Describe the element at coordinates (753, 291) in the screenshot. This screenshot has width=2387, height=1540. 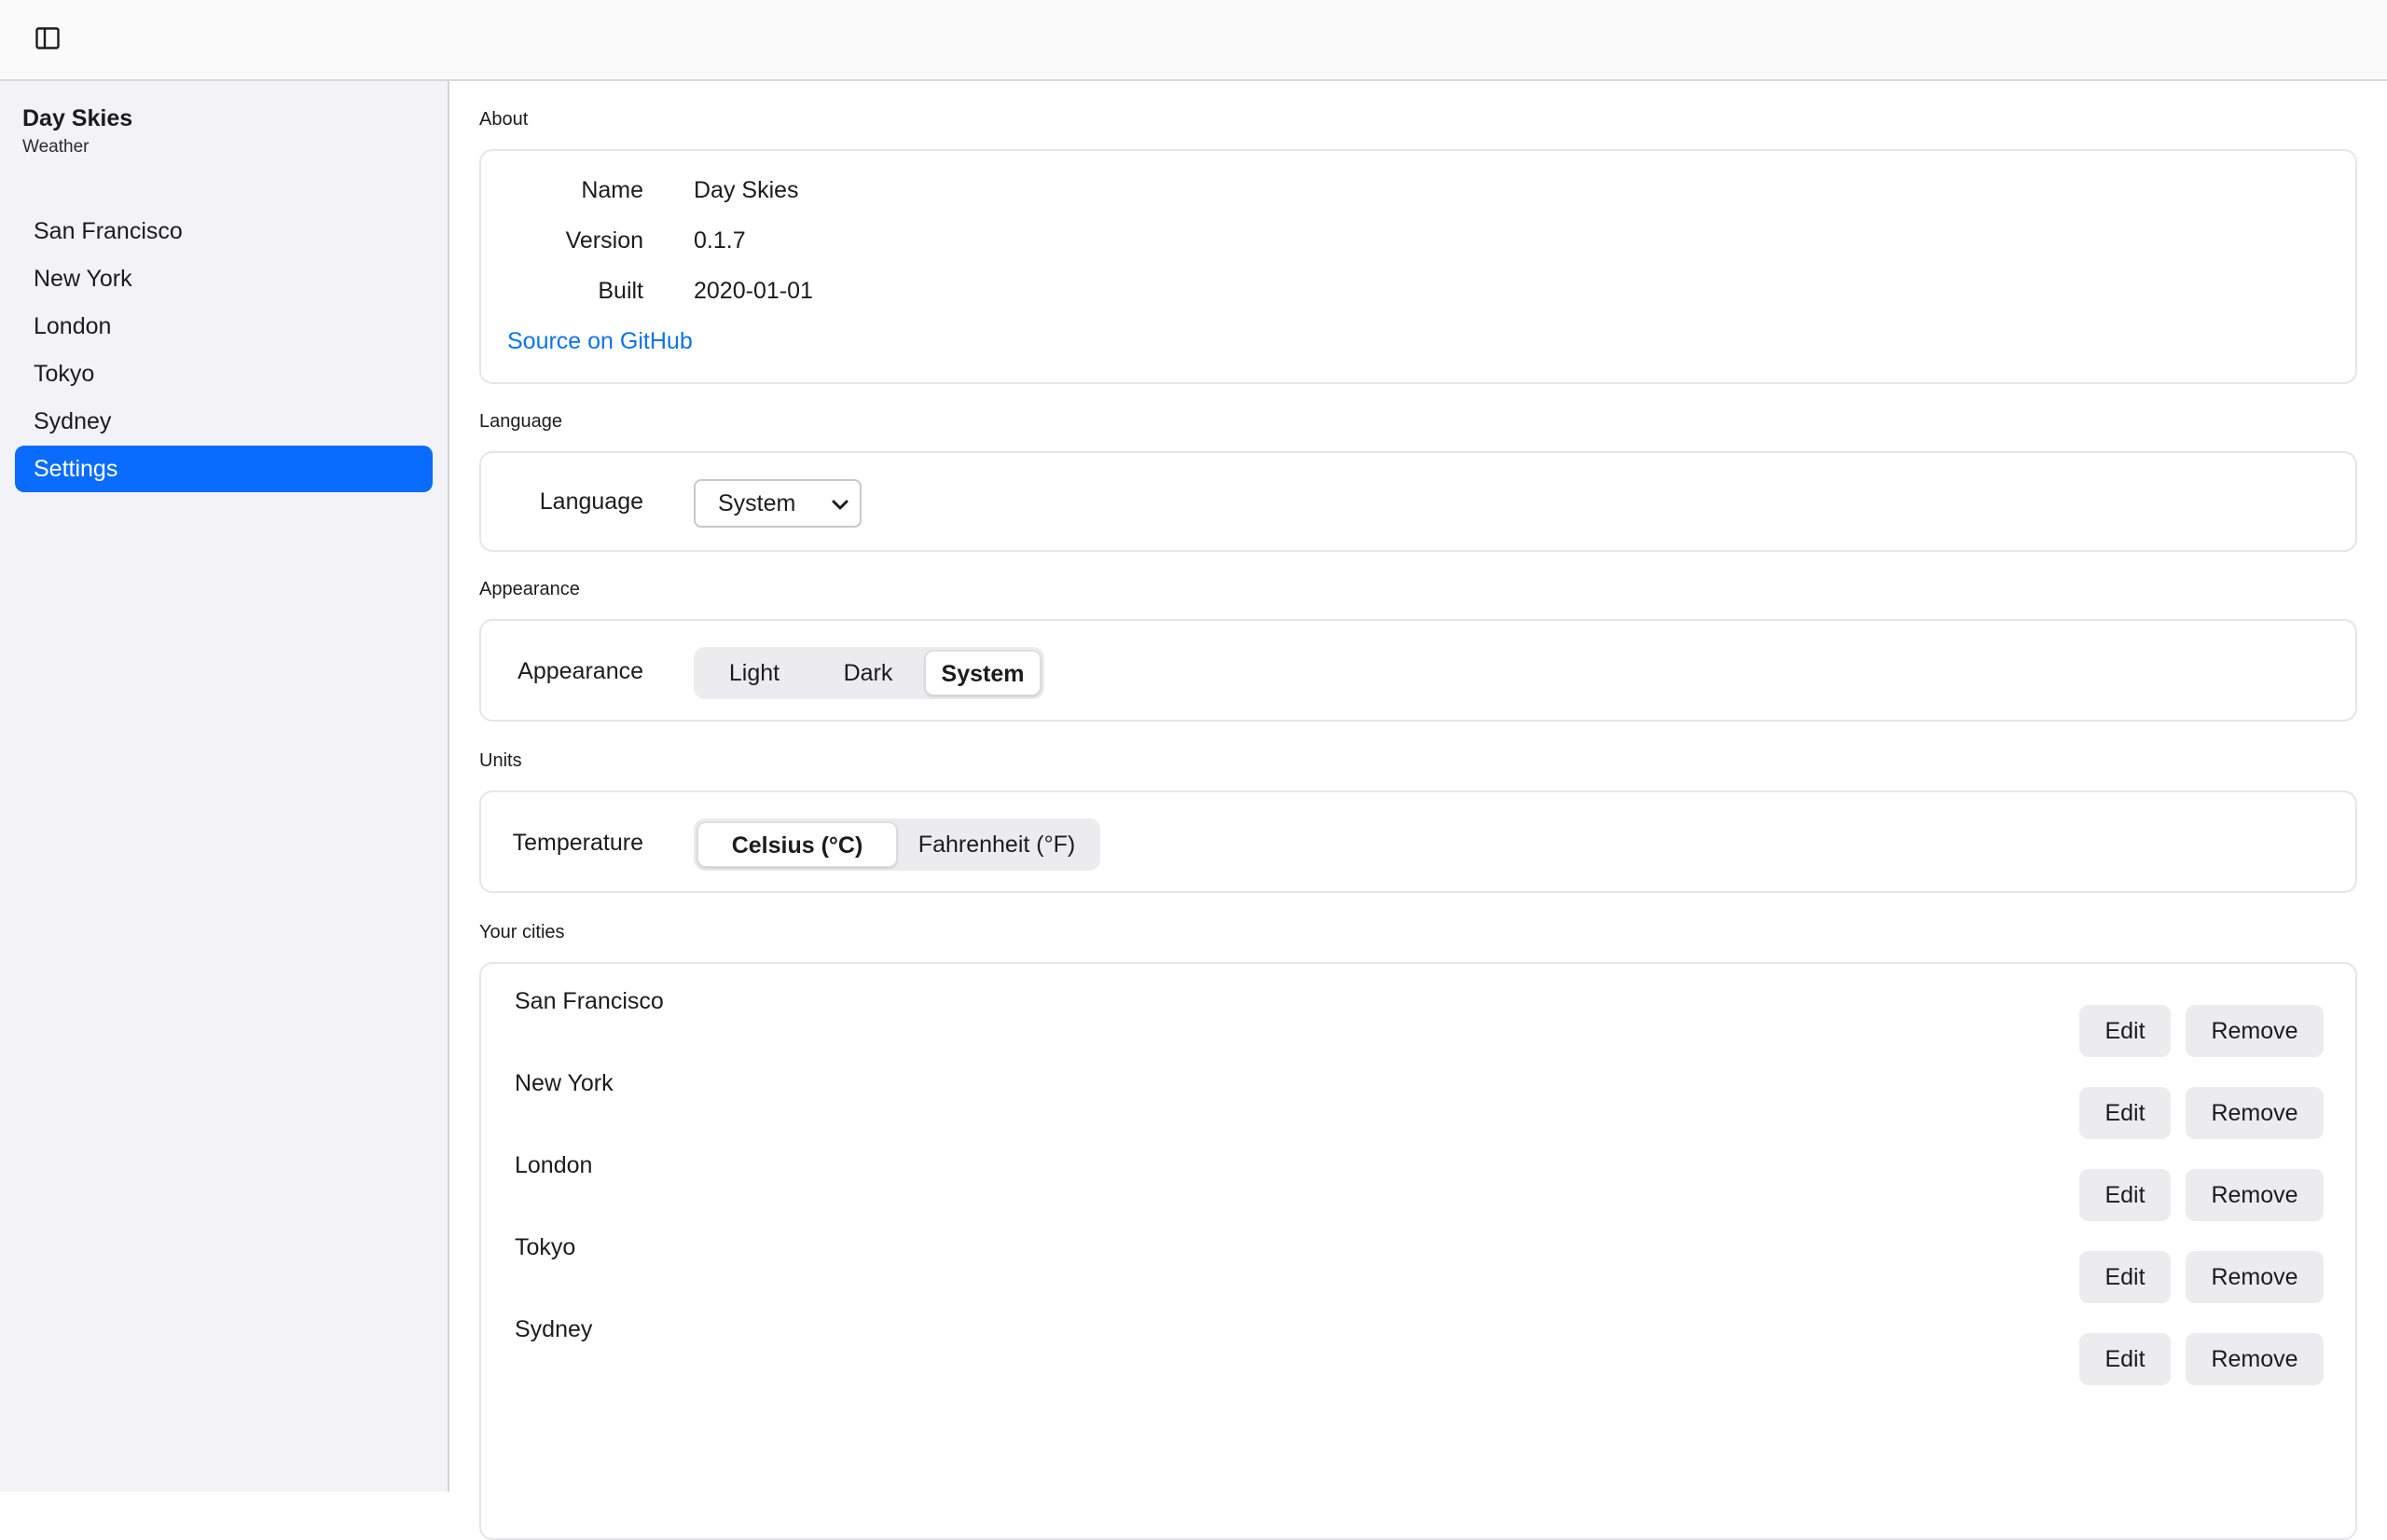
I see `about-built-value: 2020-01-01` at that location.